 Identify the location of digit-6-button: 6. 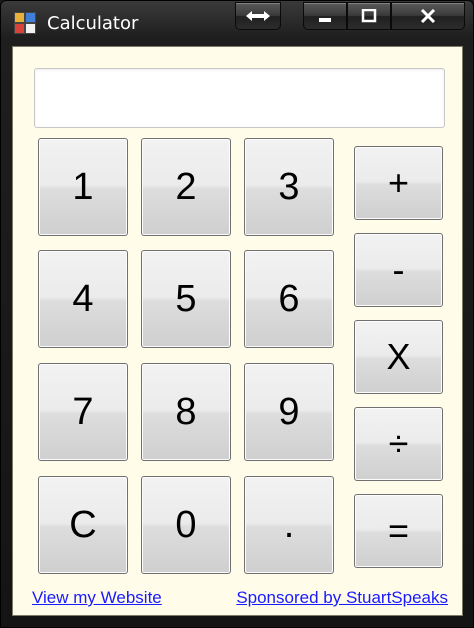
(289, 299).